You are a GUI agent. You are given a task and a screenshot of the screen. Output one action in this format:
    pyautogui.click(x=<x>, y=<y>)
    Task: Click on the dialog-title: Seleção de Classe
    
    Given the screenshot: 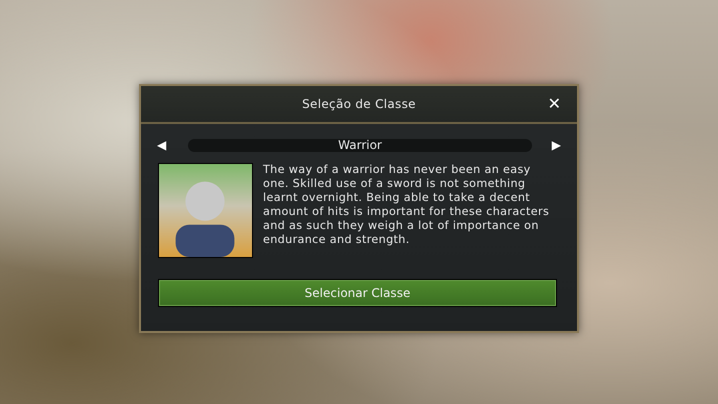 What is the action you would take?
    pyautogui.click(x=359, y=104)
    